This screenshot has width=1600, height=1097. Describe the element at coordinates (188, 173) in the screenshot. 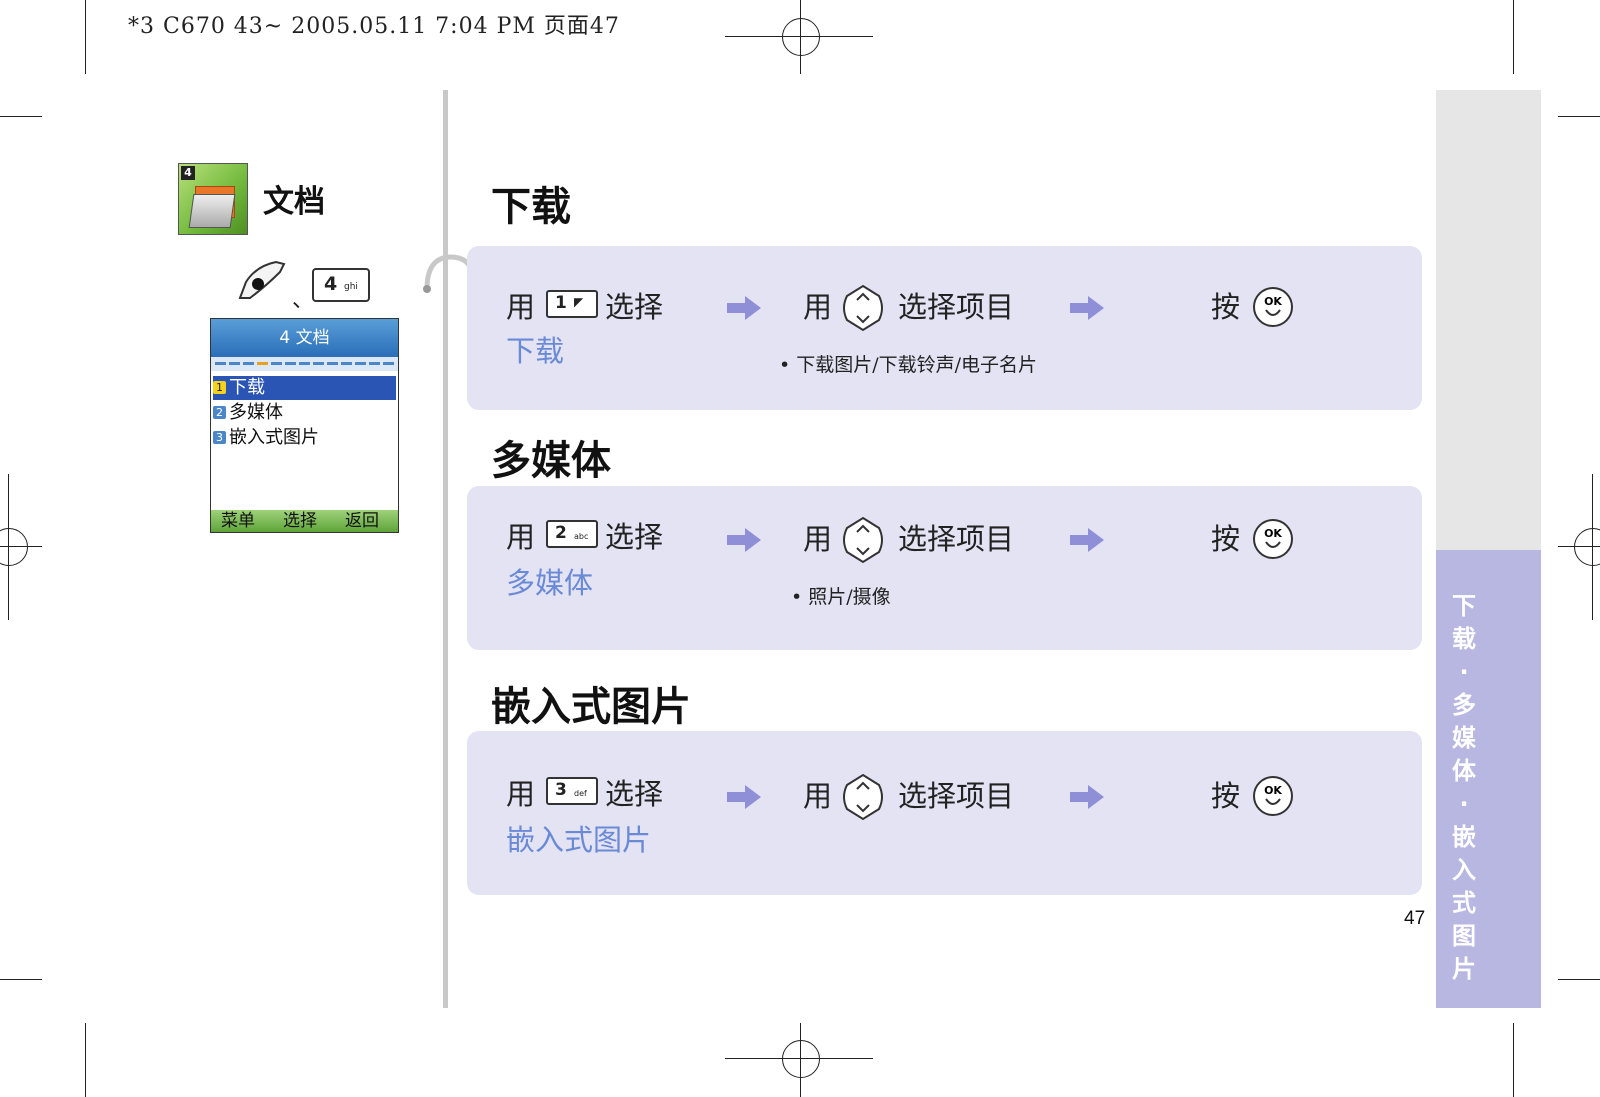

I see `app-icon-number: 4` at that location.